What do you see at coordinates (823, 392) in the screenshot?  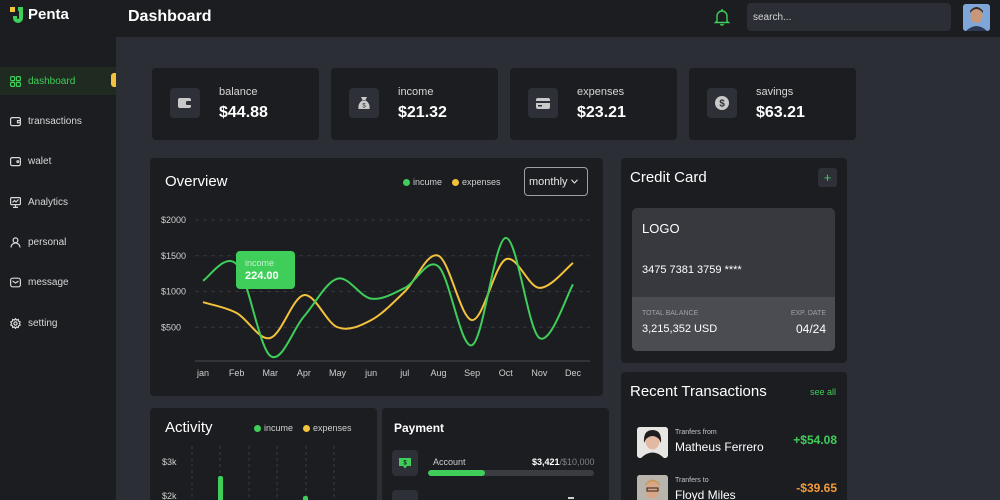 I see `see-all-link: see all` at bounding box center [823, 392].